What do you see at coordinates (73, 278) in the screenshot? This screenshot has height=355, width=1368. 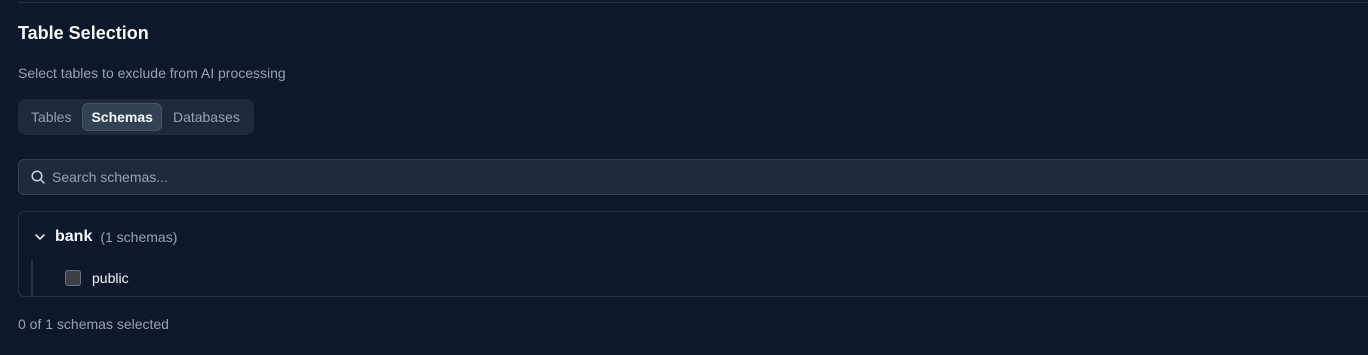 I see `schema-checkbox` at bounding box center [73, 278].